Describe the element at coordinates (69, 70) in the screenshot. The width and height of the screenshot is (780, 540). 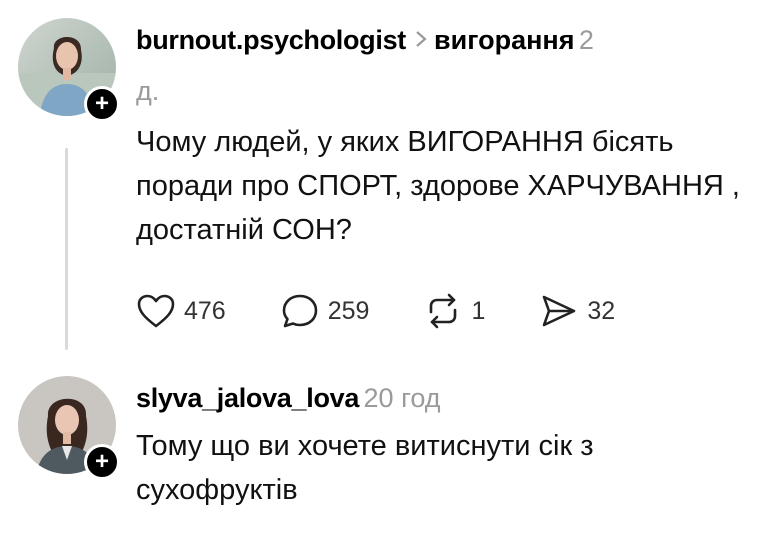
I see `post-avatar: +` at that location.